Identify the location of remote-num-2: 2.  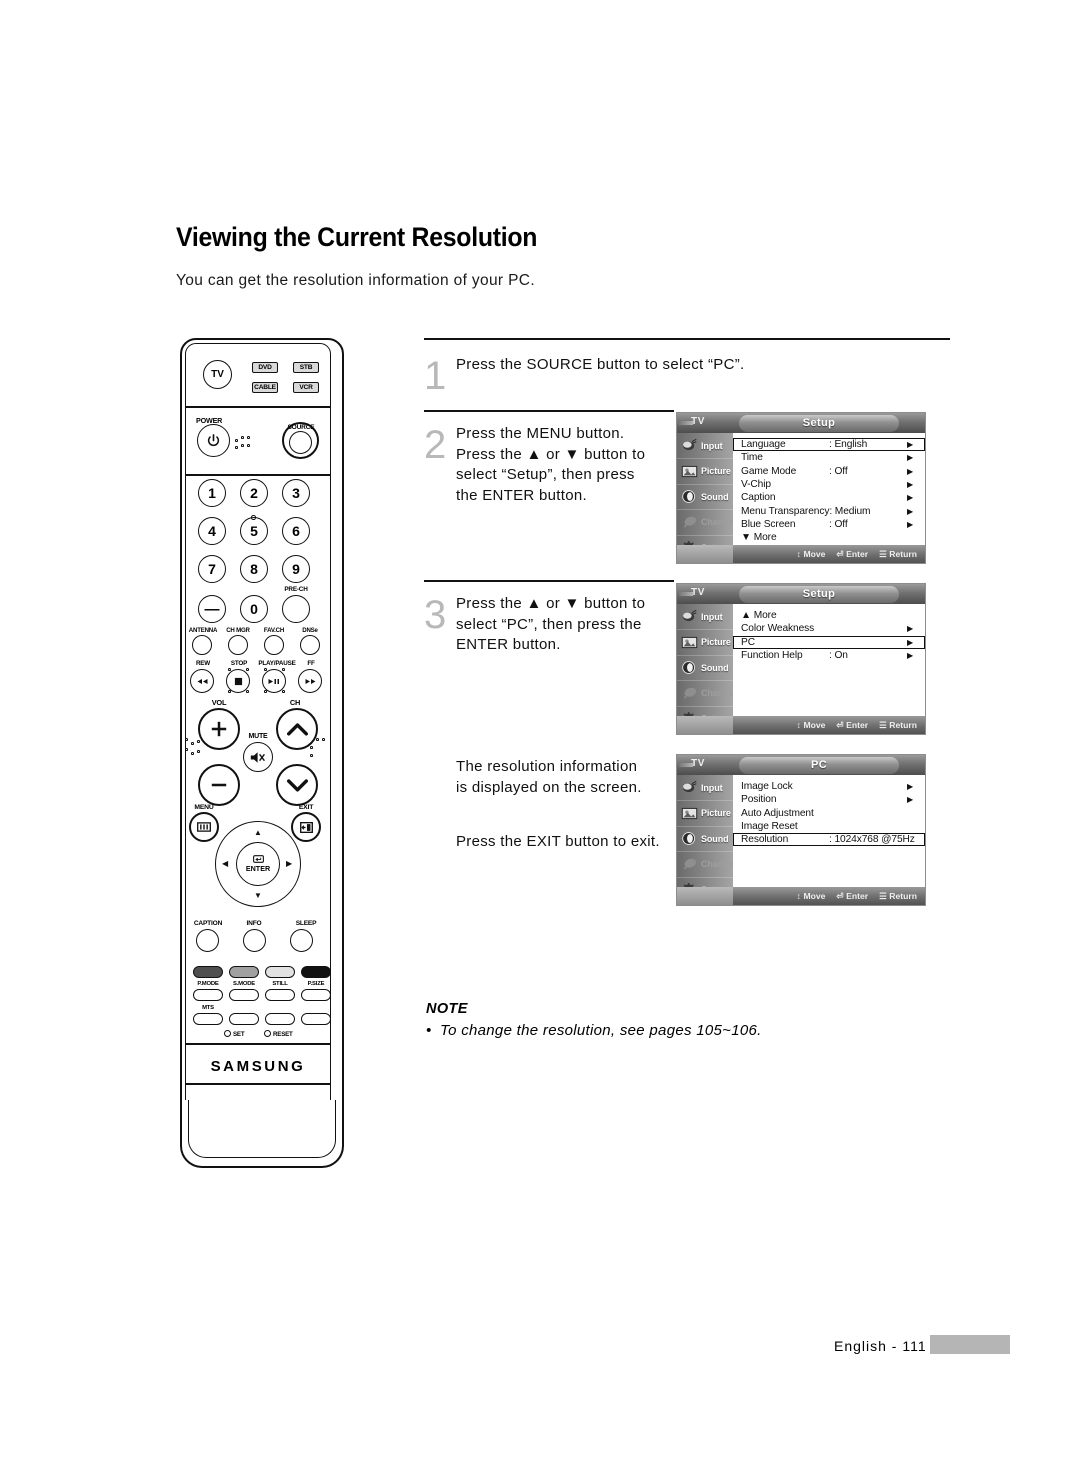
(254, 493).